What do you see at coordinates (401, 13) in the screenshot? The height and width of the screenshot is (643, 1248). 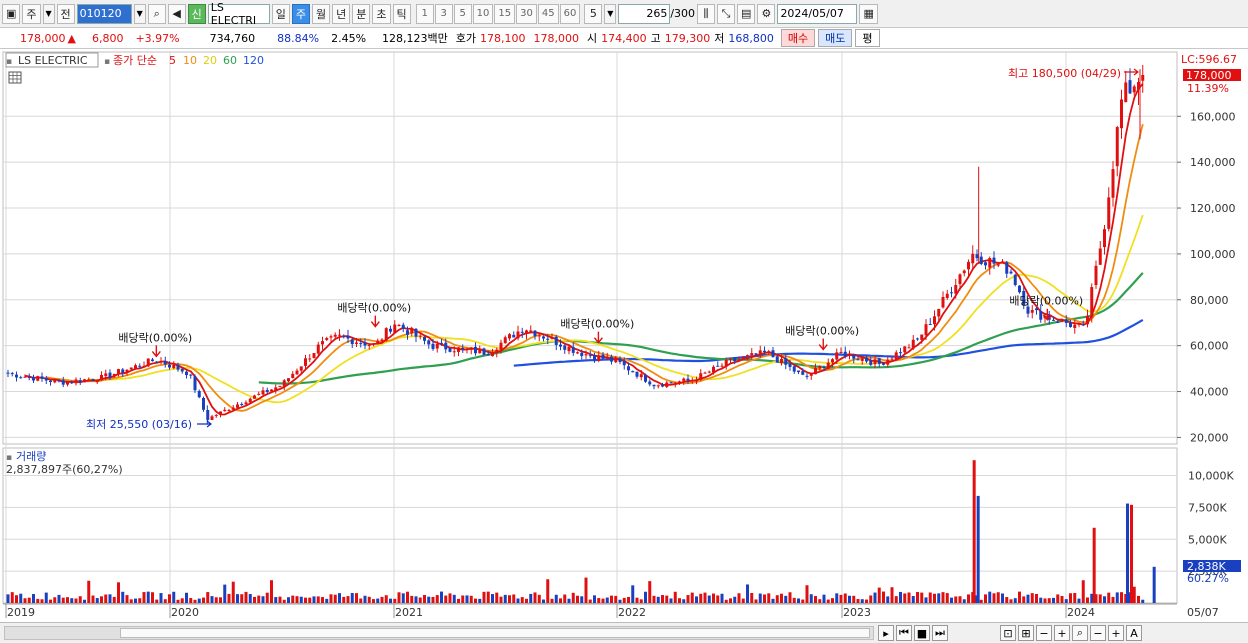 I see `period-tick-tab: 틱` at bounding box center [401, 13].